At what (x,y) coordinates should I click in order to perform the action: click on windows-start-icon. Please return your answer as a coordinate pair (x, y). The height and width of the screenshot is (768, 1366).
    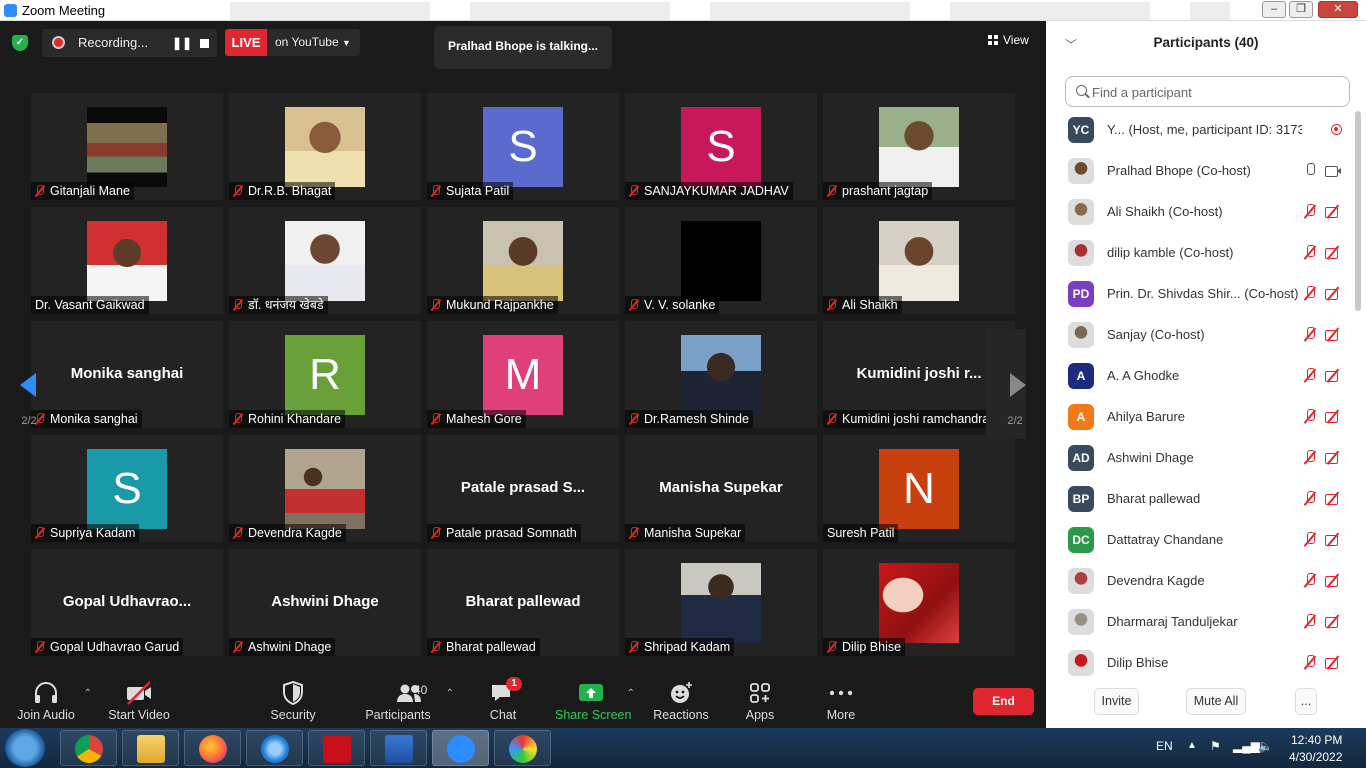
    Looking at the image, I should click on (25, 748).